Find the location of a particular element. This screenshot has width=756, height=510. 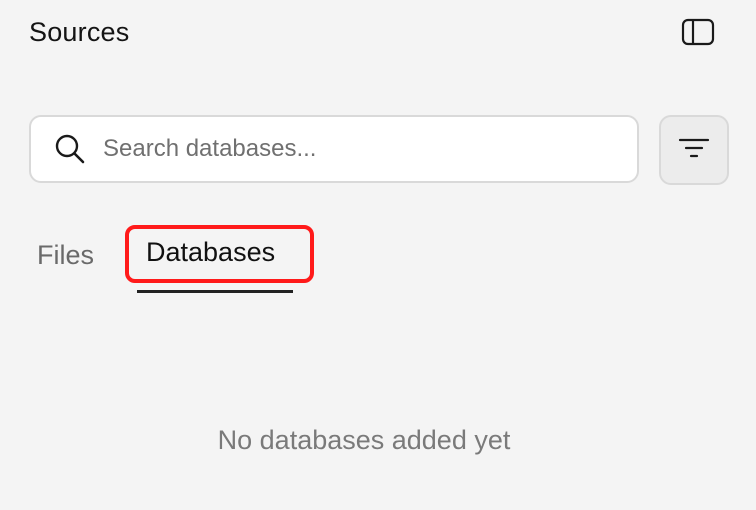

panel-title: Sources is located at coordinates (79, 32).